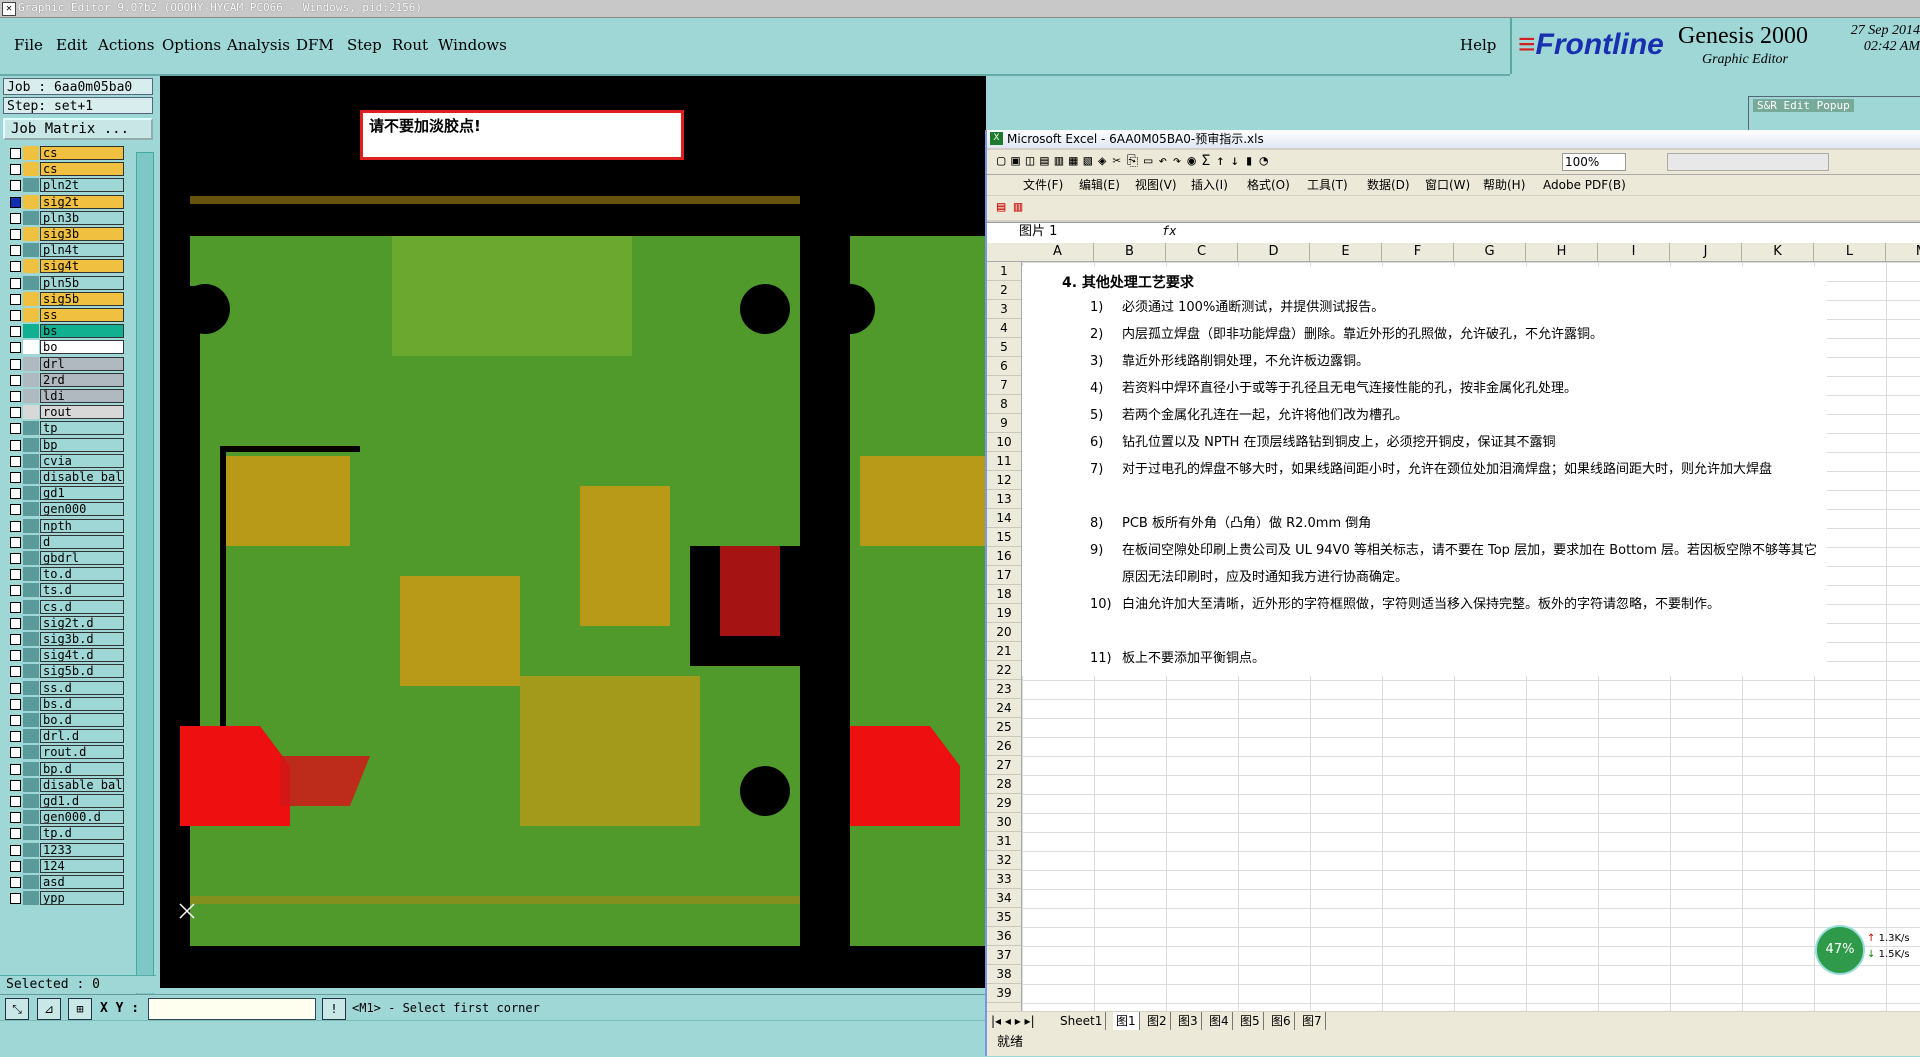 The height and width of the screenshot is (1057, 1920). I want to click on layer-name: sig4t.d, so click(82, 655).